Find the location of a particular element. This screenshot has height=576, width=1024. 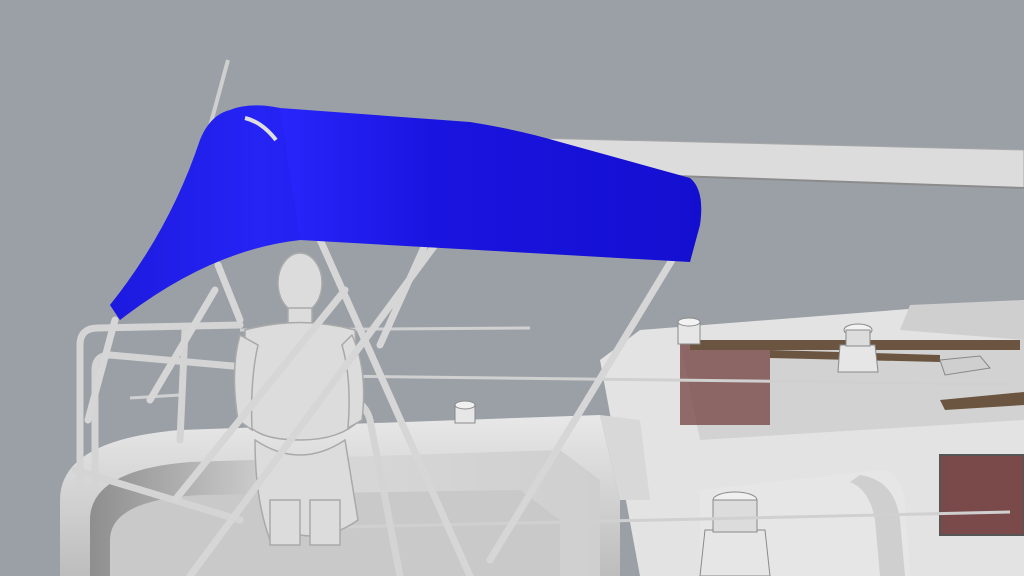

winch-cockpit is located at coordinates (465, 412).